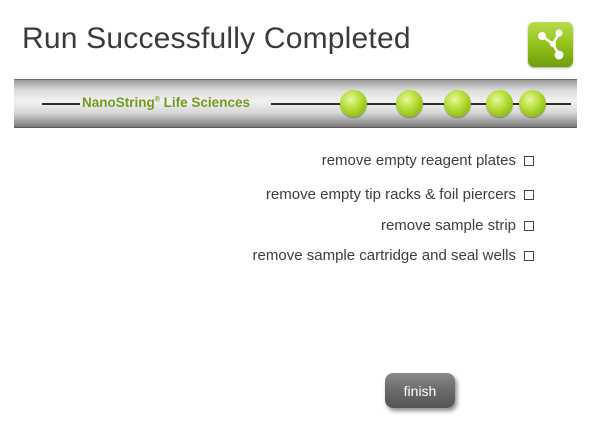 Image resolution: width=591 pixels, height=438 pixels. I want to click on checklist-item-reagent-plates: remove empty reagent plates, so click(428, 160).